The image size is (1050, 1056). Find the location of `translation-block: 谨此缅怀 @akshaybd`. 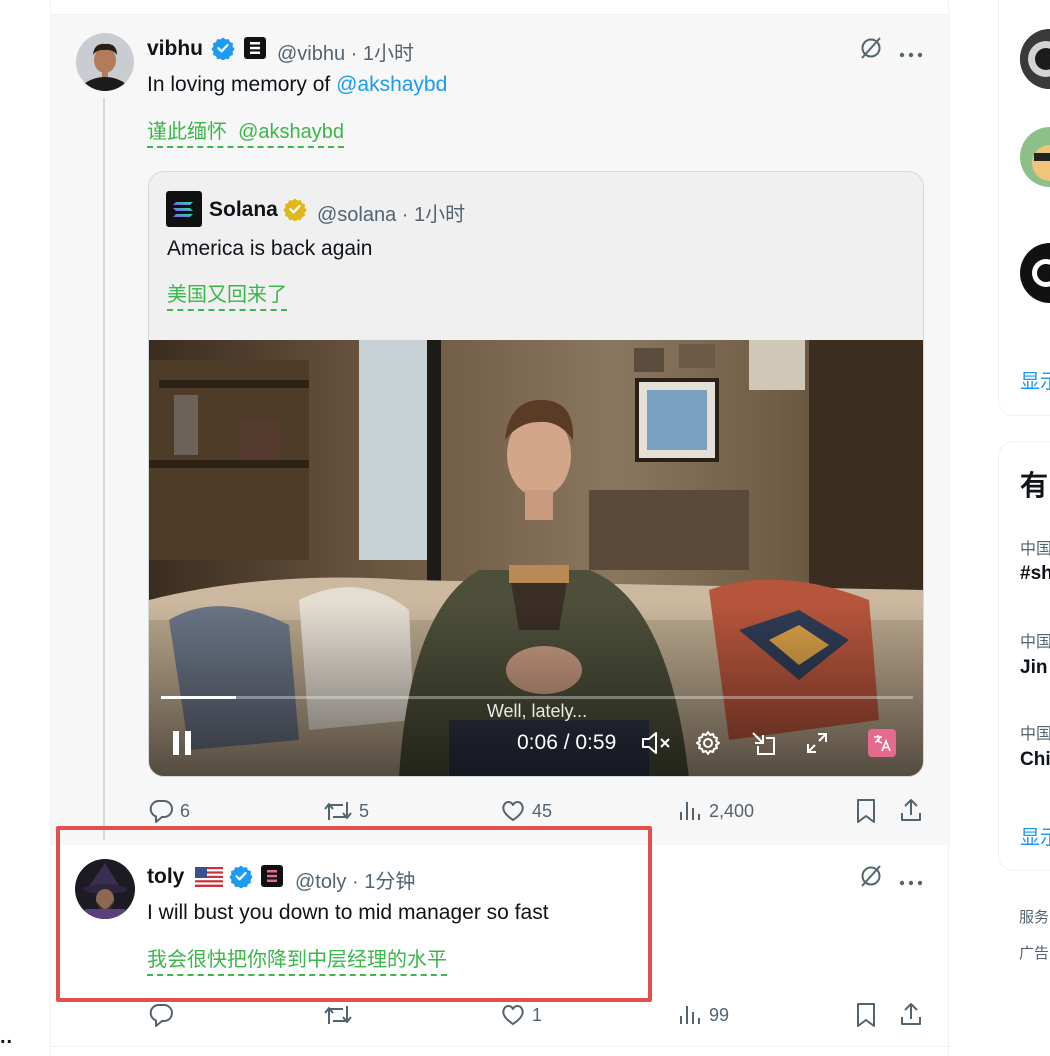

translation-block: 谨此缅怀 @akshaybd is located at coordinates (246, 131).